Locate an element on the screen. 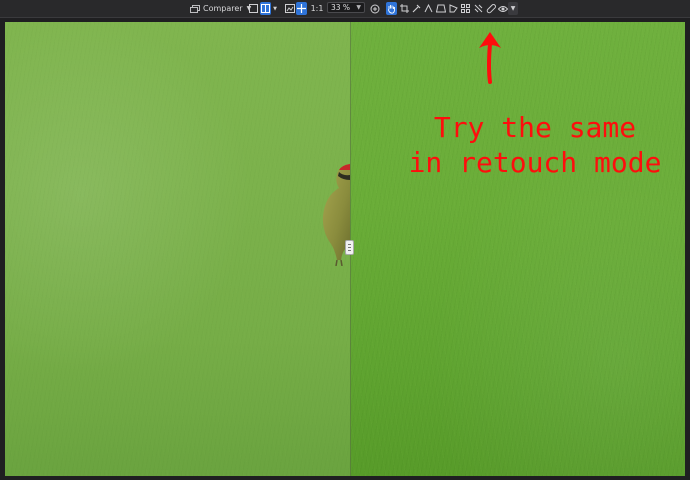  shape-icon is located at coordinates (453, 8).